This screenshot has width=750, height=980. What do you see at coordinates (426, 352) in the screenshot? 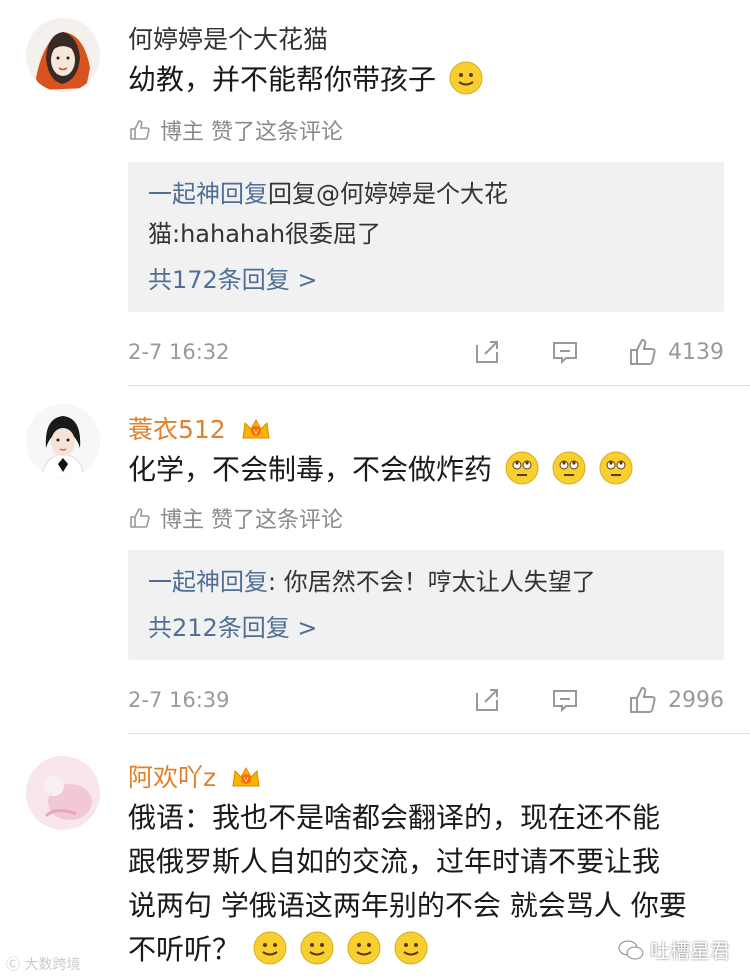
I see `comment-meta: 2-7 16:32 4139` at bounding box center [426, 352].